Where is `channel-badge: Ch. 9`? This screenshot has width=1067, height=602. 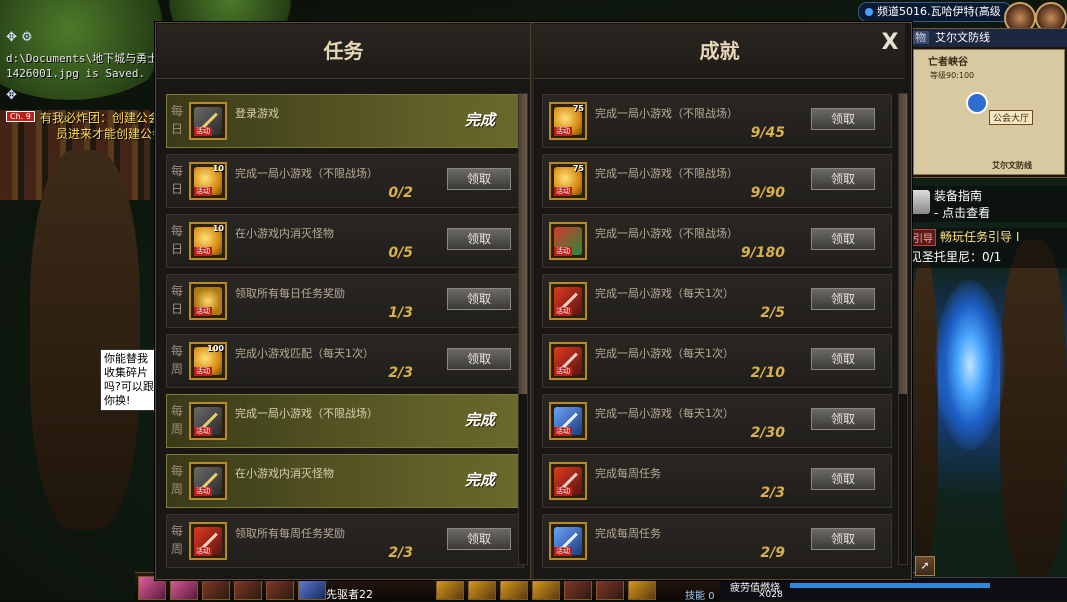 channel-badge: Ch. 9 is located at coordinates (20, 116).